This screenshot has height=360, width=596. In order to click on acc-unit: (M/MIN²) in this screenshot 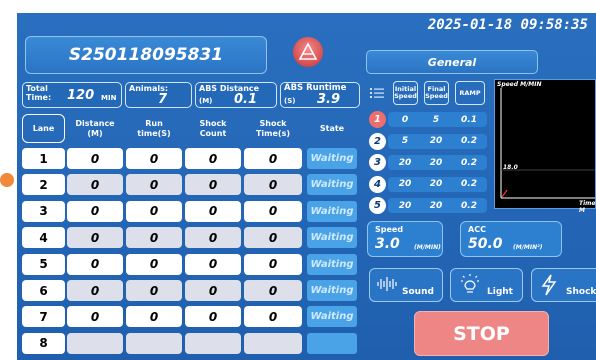, I will do `click(528, 247)`.